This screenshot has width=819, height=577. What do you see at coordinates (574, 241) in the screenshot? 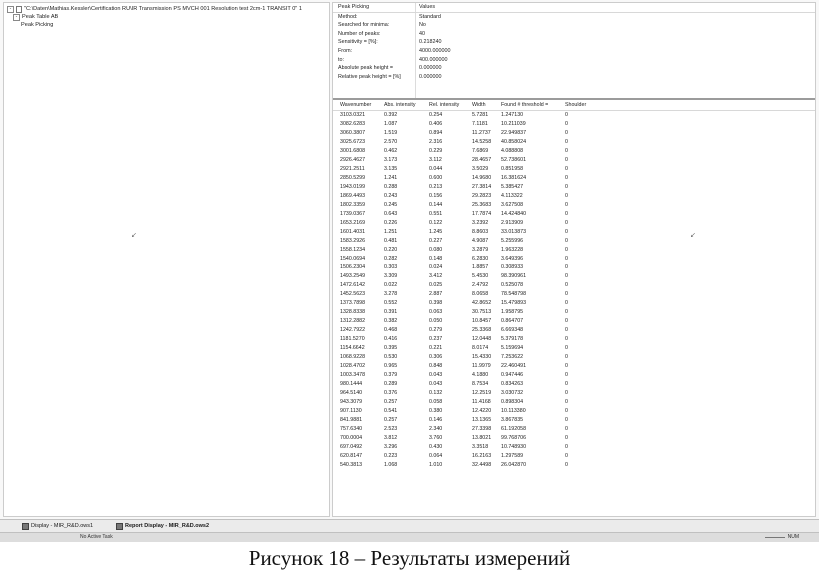
I see `table-row: 1583.2926 0.481 0.227 4.9087 5.255996 0` at bounding box center [574, 241].